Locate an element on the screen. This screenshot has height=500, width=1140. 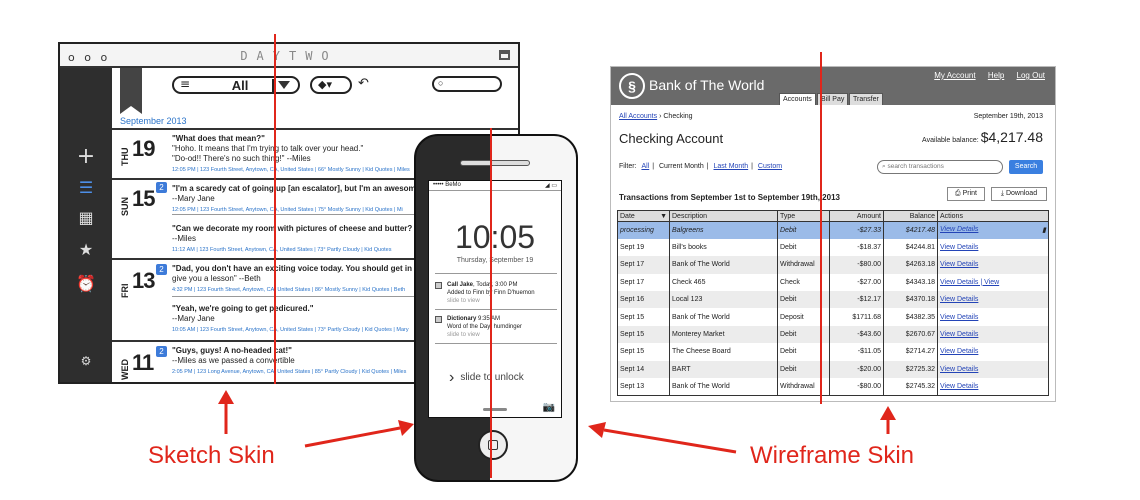
arrow-left-icon is located at coordinates (670, 441).